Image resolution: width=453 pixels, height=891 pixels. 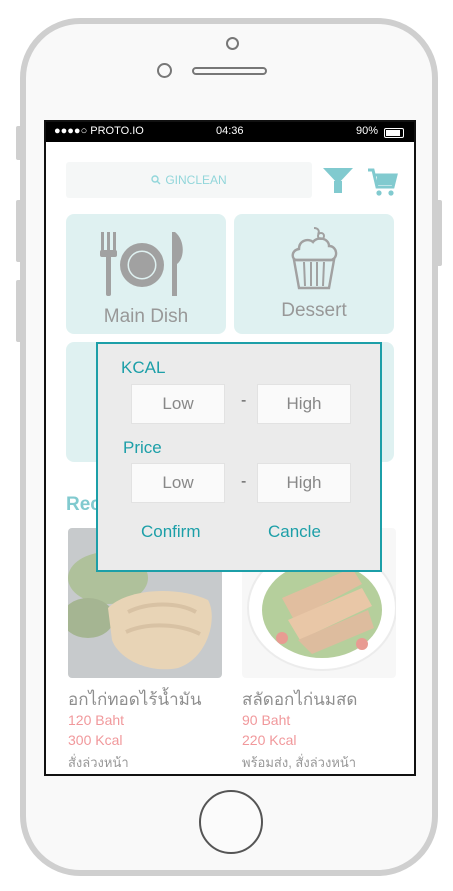 I want to click on home-button, so click(x=231, y=822).